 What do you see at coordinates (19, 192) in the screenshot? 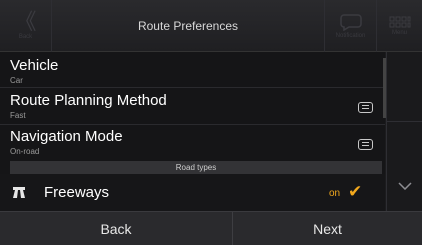
I see `freeway-icon` at bounding box center [19, 192].